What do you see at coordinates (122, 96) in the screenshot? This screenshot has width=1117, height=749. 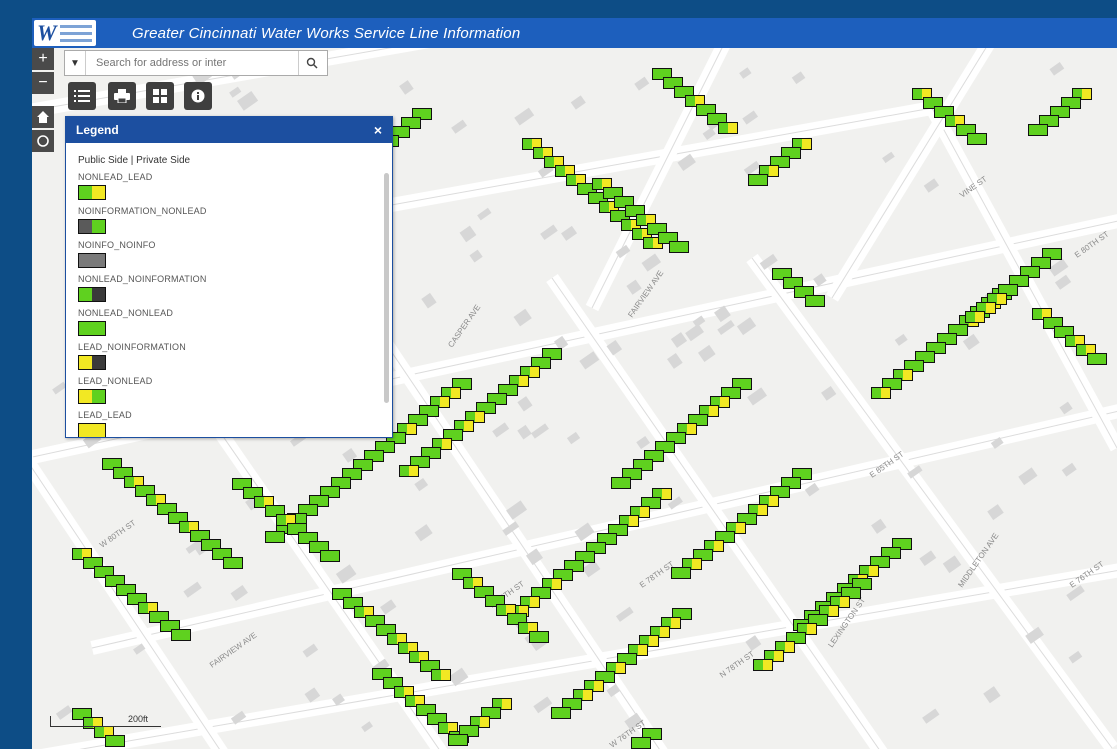 I see `print-tool-button` at bounding box center [122, 96].